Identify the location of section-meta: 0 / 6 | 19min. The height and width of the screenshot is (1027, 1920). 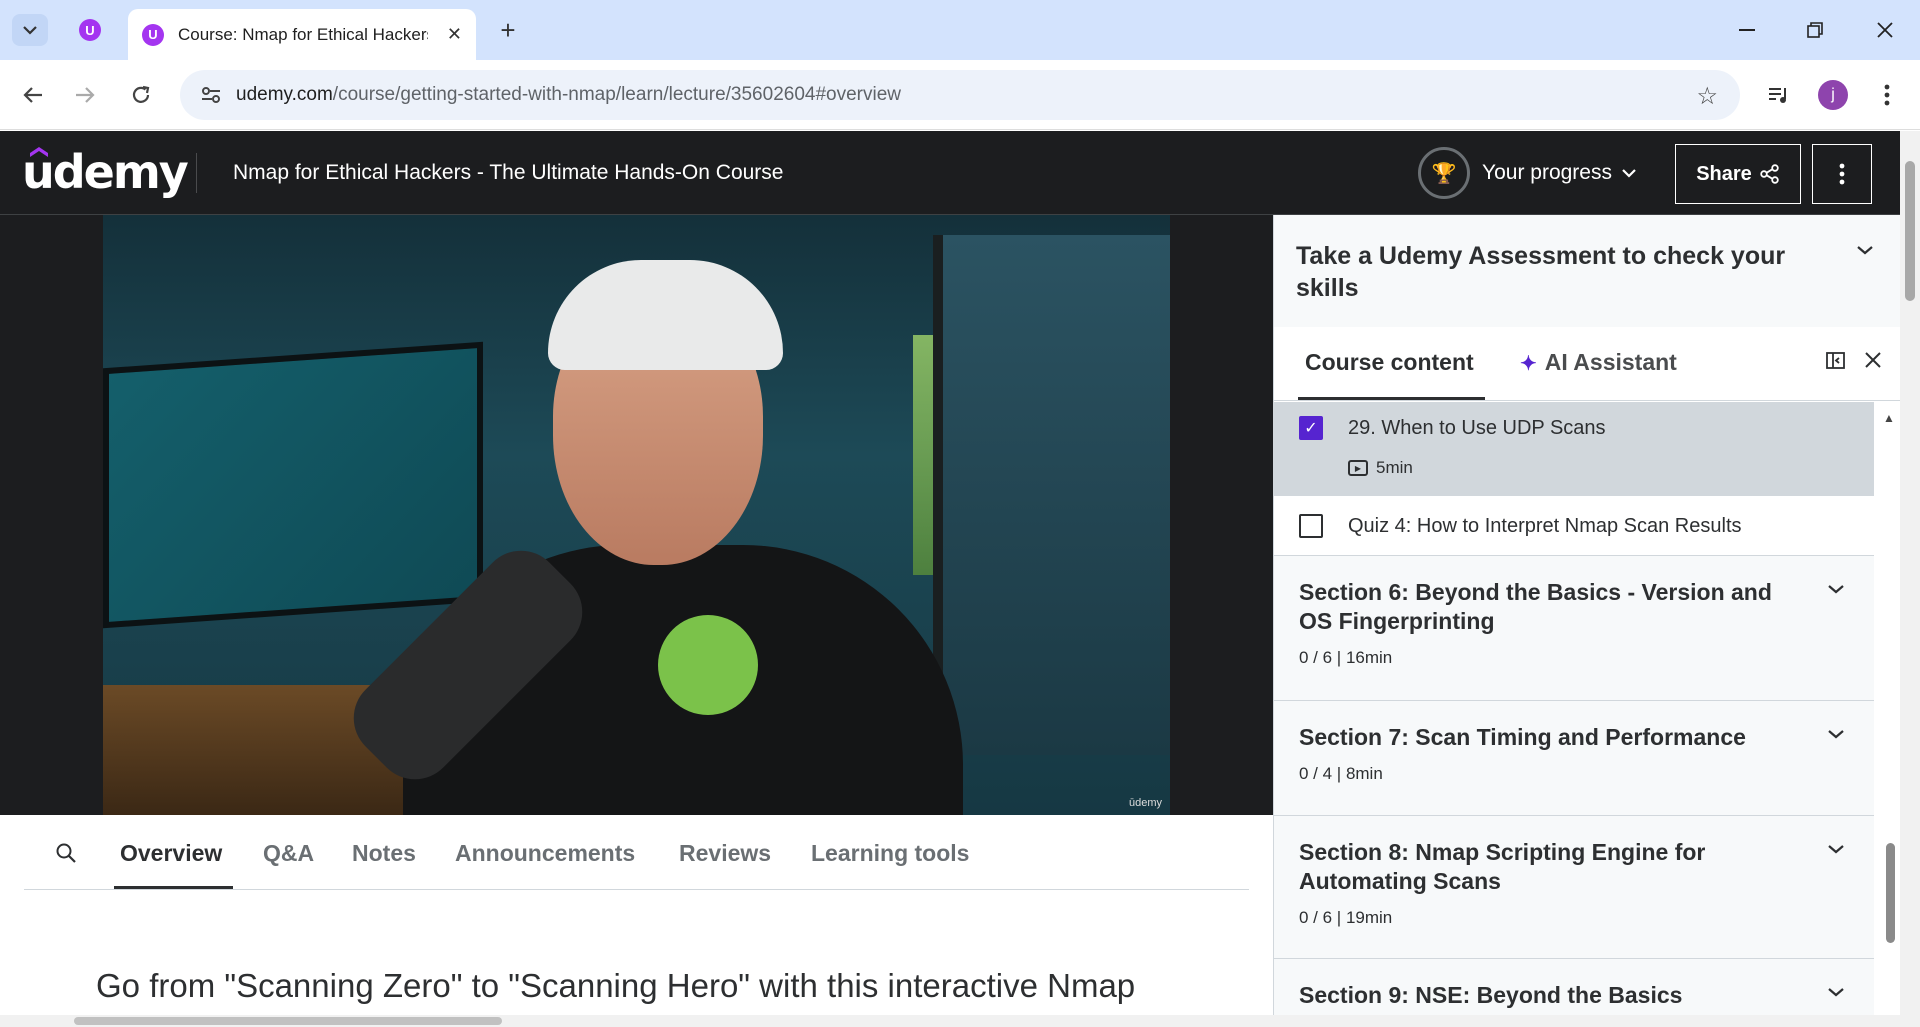
(1346, 917).